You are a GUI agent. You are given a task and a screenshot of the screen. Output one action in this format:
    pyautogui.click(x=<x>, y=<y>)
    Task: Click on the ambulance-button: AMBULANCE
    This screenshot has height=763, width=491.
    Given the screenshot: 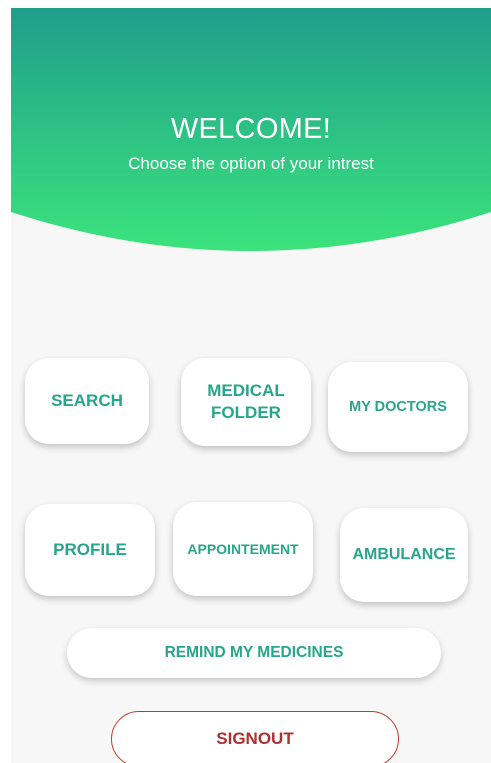 What is the action you would take?
    pyautogui.click(x=404, y=555)
    